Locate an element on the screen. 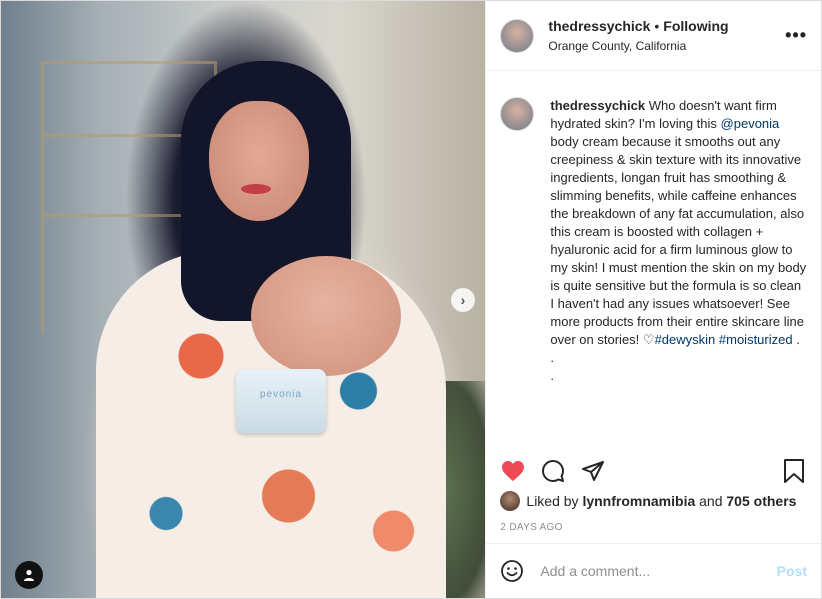  hashtag-moisturized: #moisturized is located at coordinates (756, 339).